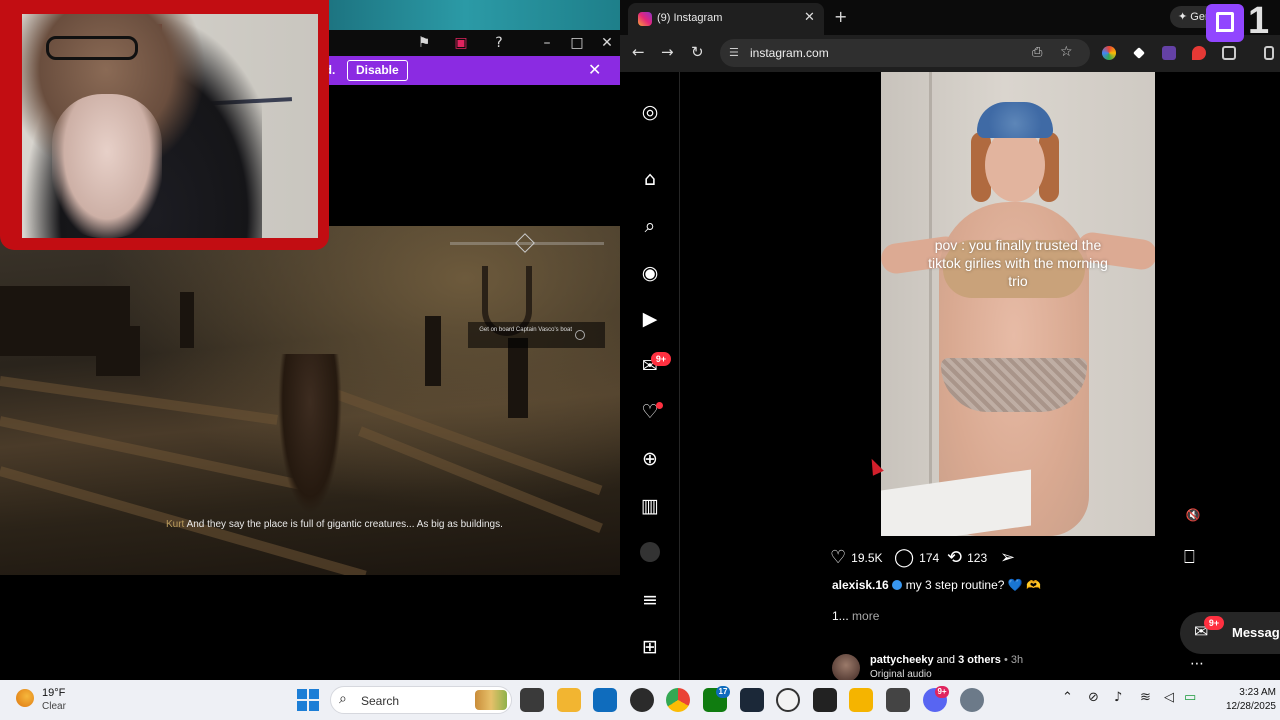 This screenshot has height=720, width=1280. Describe the element at coordinates (650, 273) in the screenshot. I see `explore-icon: ◉` at that location.